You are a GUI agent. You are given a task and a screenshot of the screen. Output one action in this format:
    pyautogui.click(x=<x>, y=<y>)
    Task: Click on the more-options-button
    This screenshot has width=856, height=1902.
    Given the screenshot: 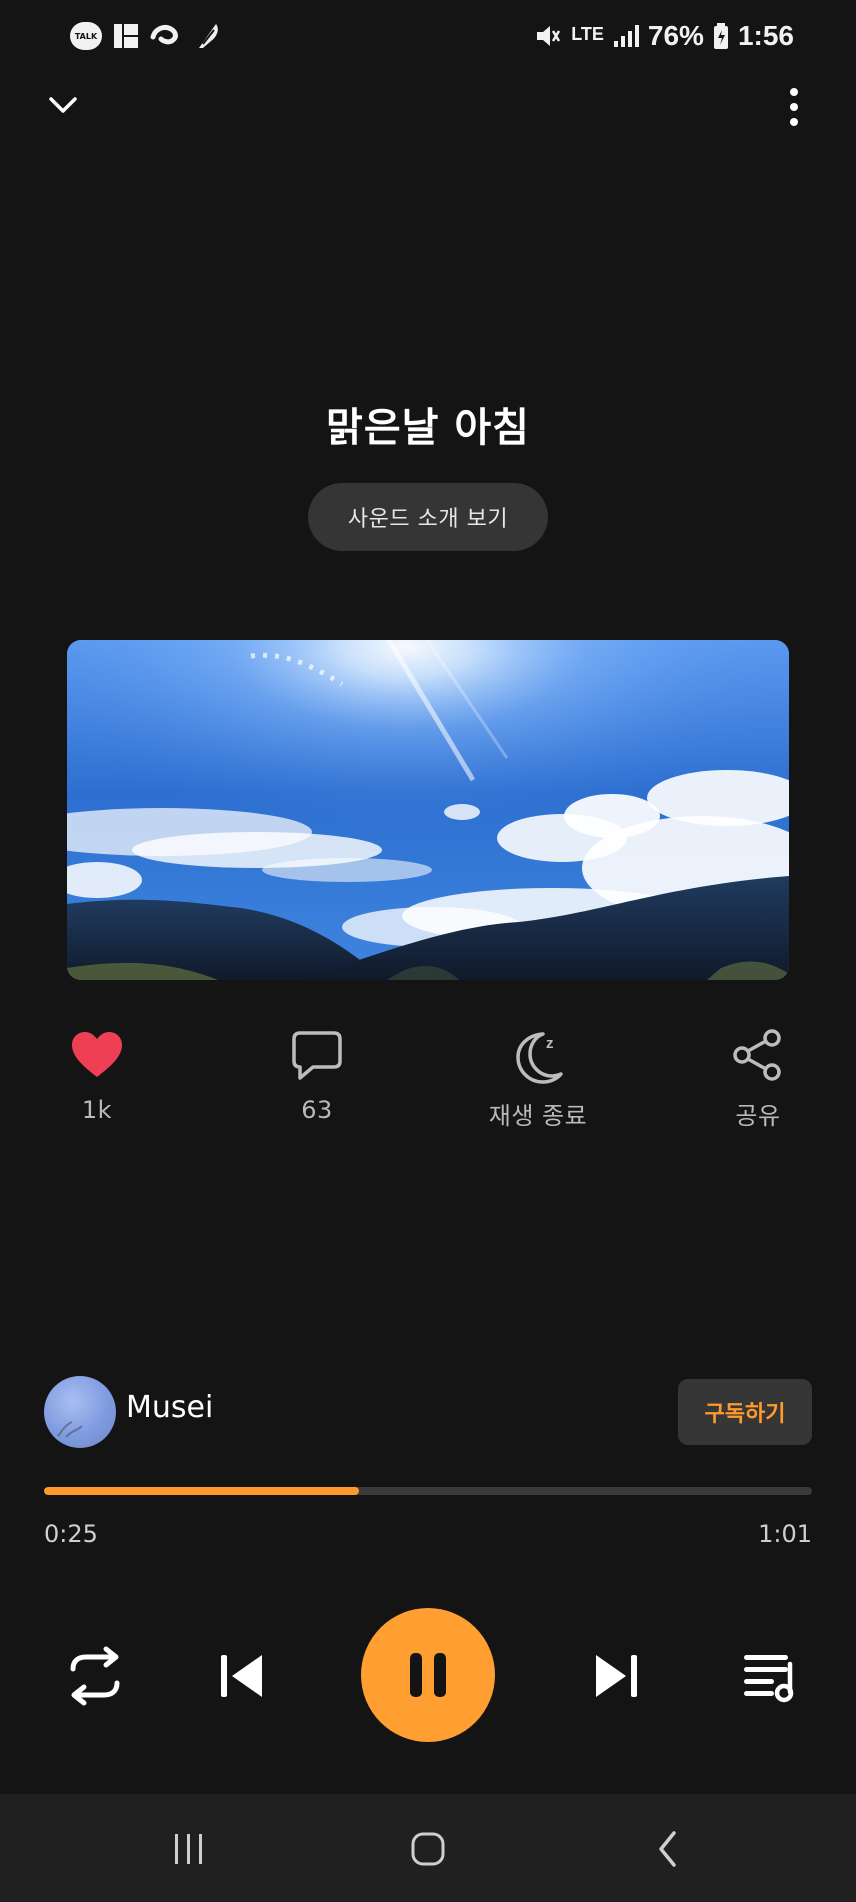 What is the action you would take?
    pyautogui.click(x=794, y=107)
    